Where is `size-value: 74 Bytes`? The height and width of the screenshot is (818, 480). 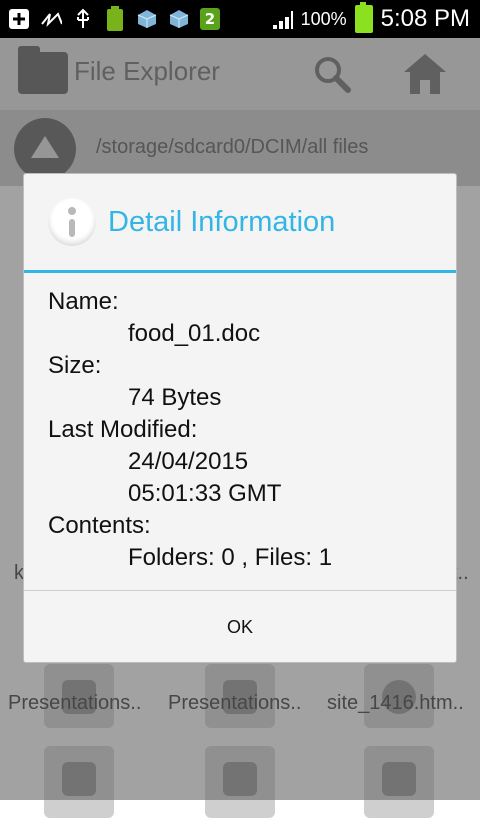
size-value: 74 Bytes is located at coordinates (175, 397).